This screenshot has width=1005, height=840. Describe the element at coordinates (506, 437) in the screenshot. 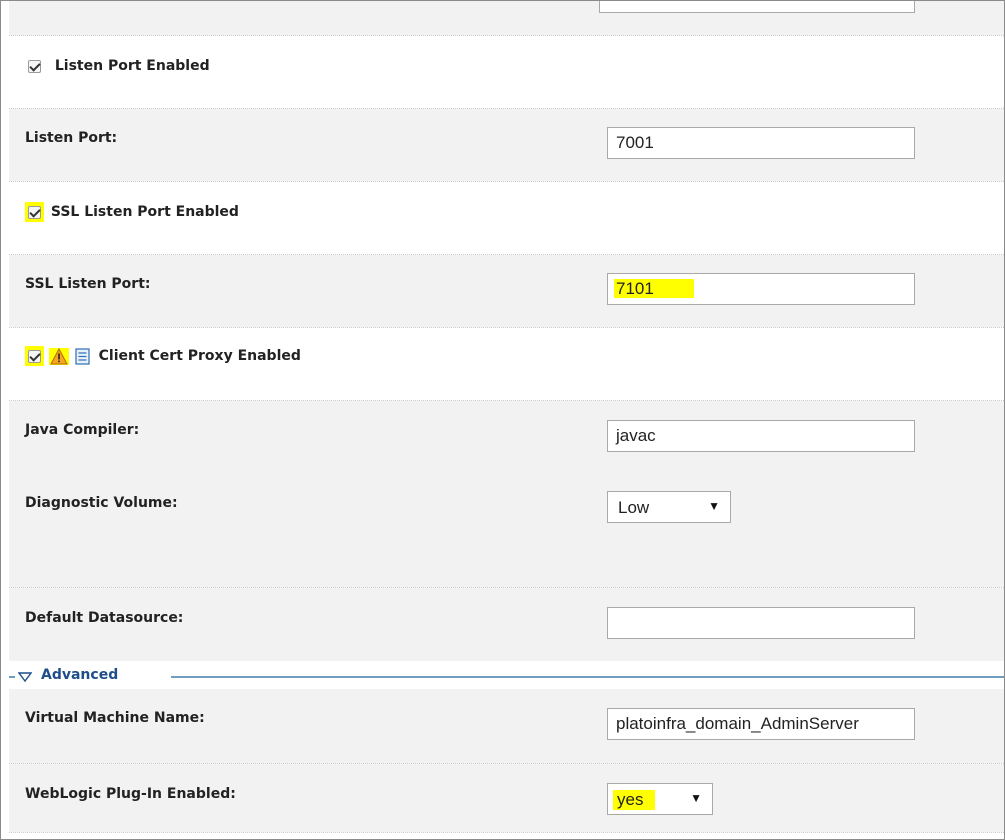

I see `java-compiler-row: Java Compiler: javac` at that location.